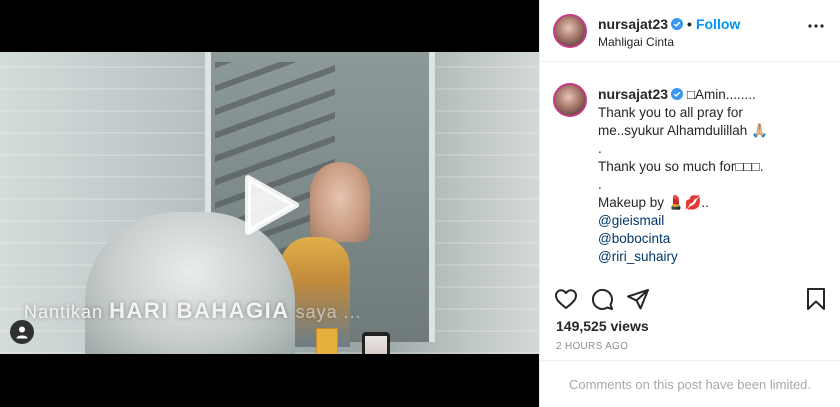 The width and height of the screenshot is (840, 407). Describe the element at coordinates (570, 31) in the screenshot. I see `avatar` at that location.